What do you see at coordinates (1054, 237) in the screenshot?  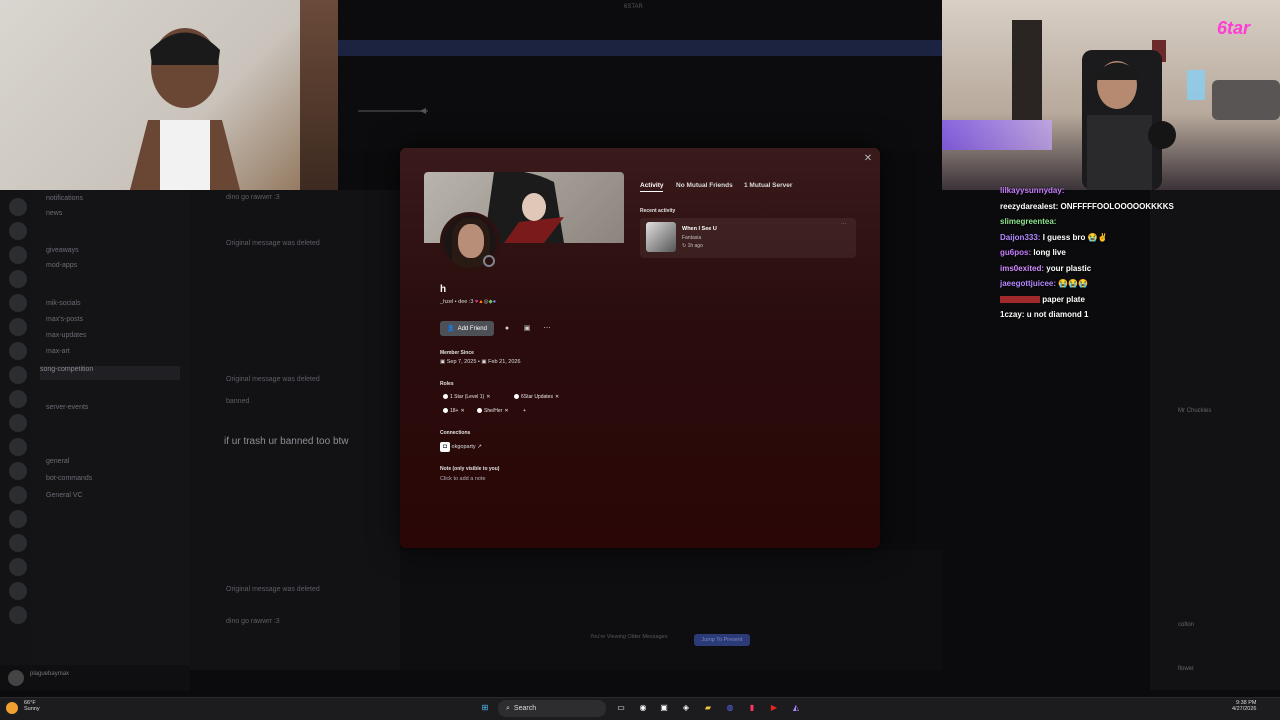 I see `stream-chat-message: Daijon333: I guess bro 😭✌️` at bounding box center [1054, 237].